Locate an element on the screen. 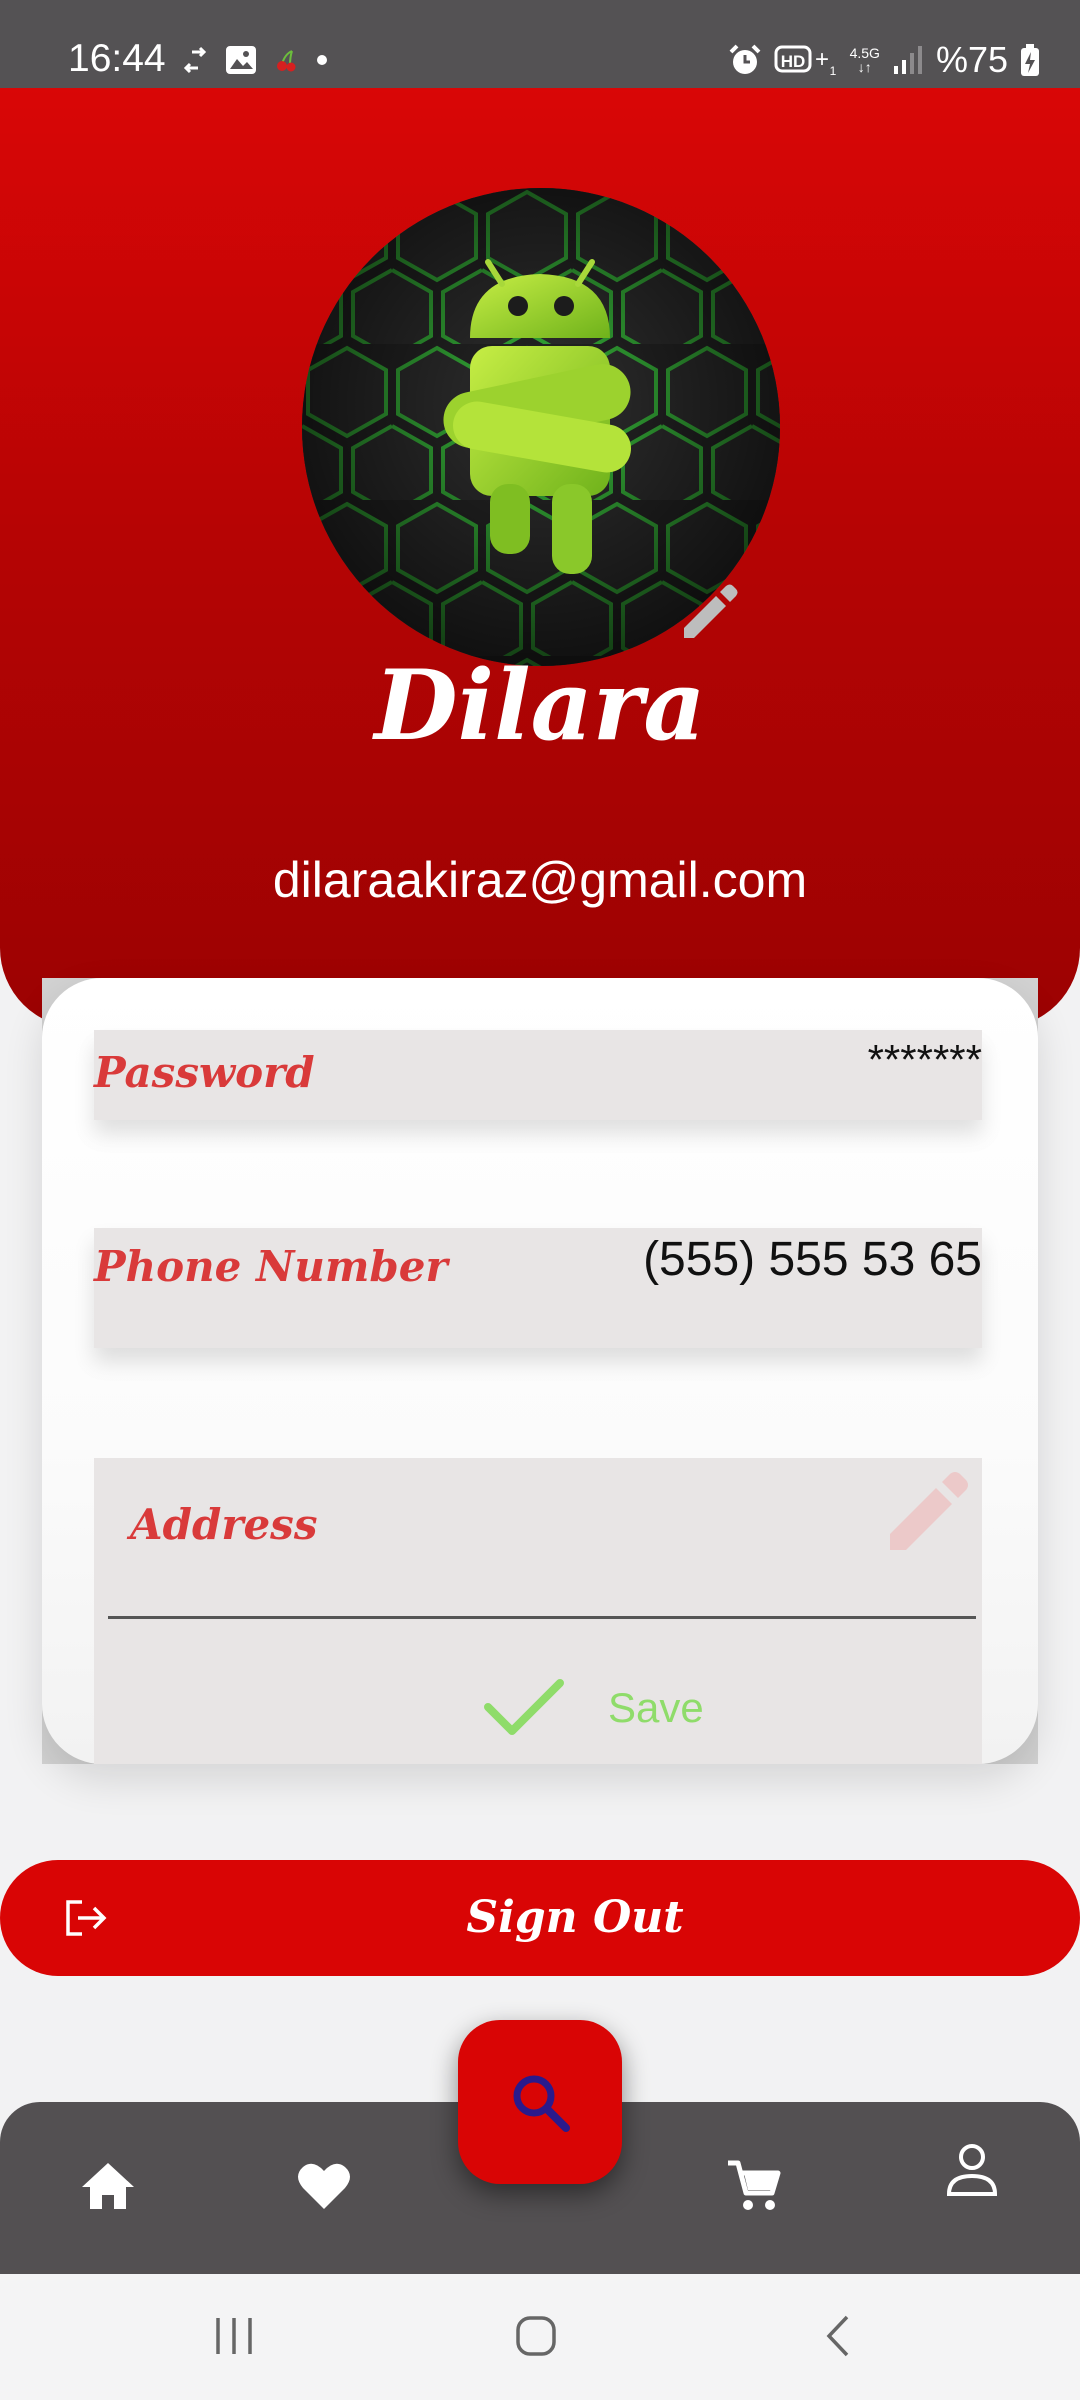 The image size is (1080, 2400). status-bar: 16:44 HD + 1 4.5G ↓↑ %75 is located at coordinates (540, 44).